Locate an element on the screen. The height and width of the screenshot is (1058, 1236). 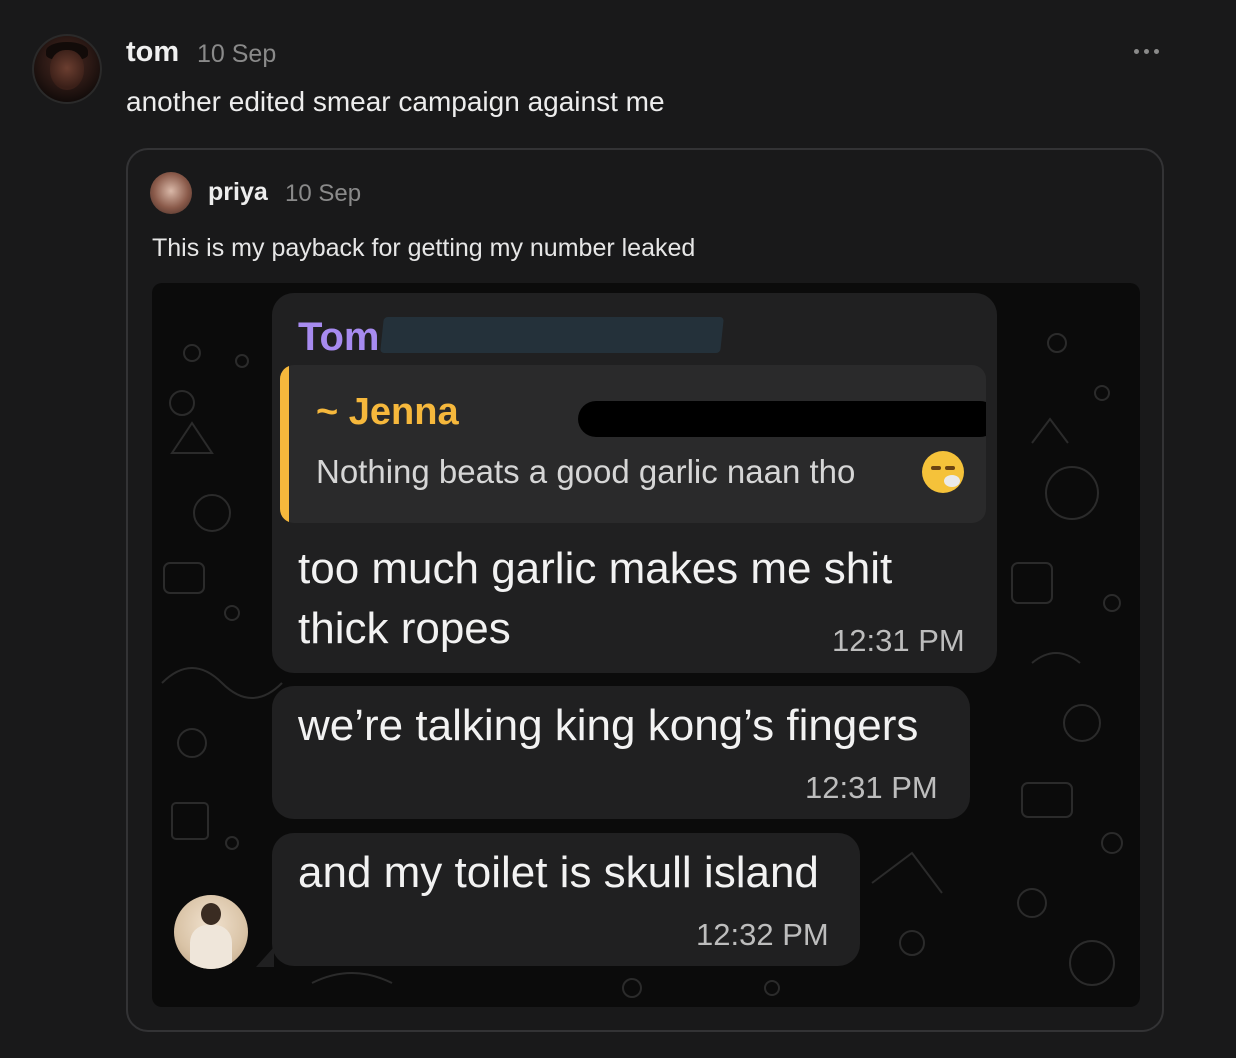
avatar-face is located at coordinates (67, 70).